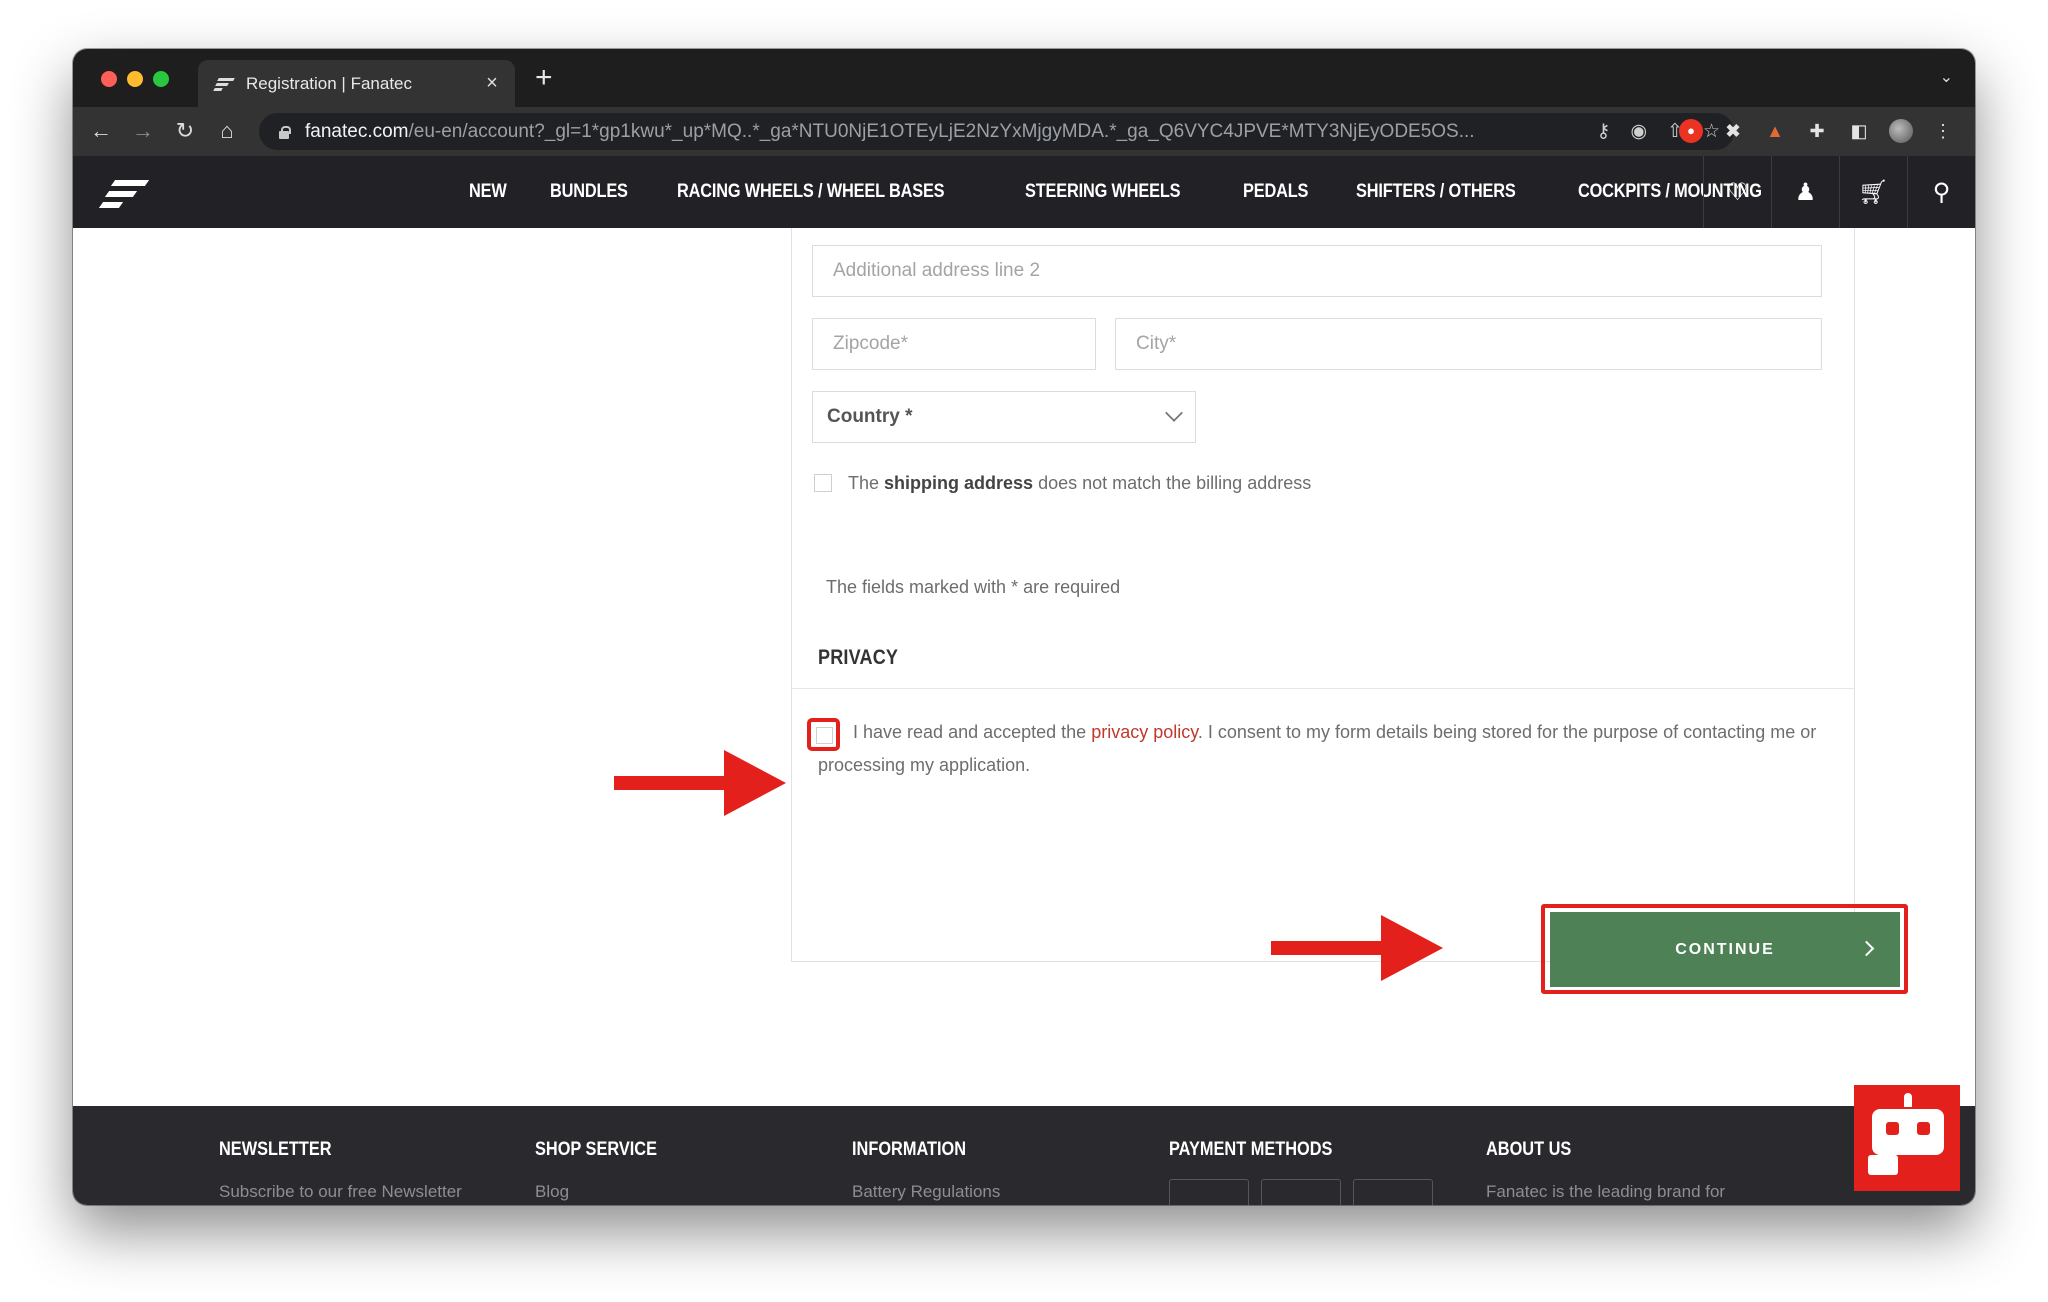 The height and width of the screenshot is (1302, 2048). I want to click on profile-avatar, so click(1901, 131).